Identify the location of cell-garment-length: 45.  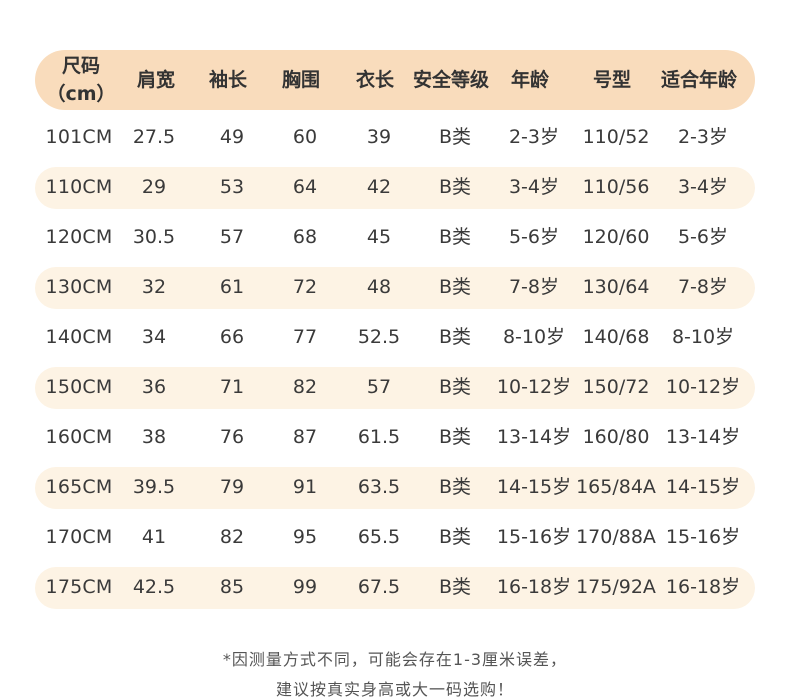
(379, 237).